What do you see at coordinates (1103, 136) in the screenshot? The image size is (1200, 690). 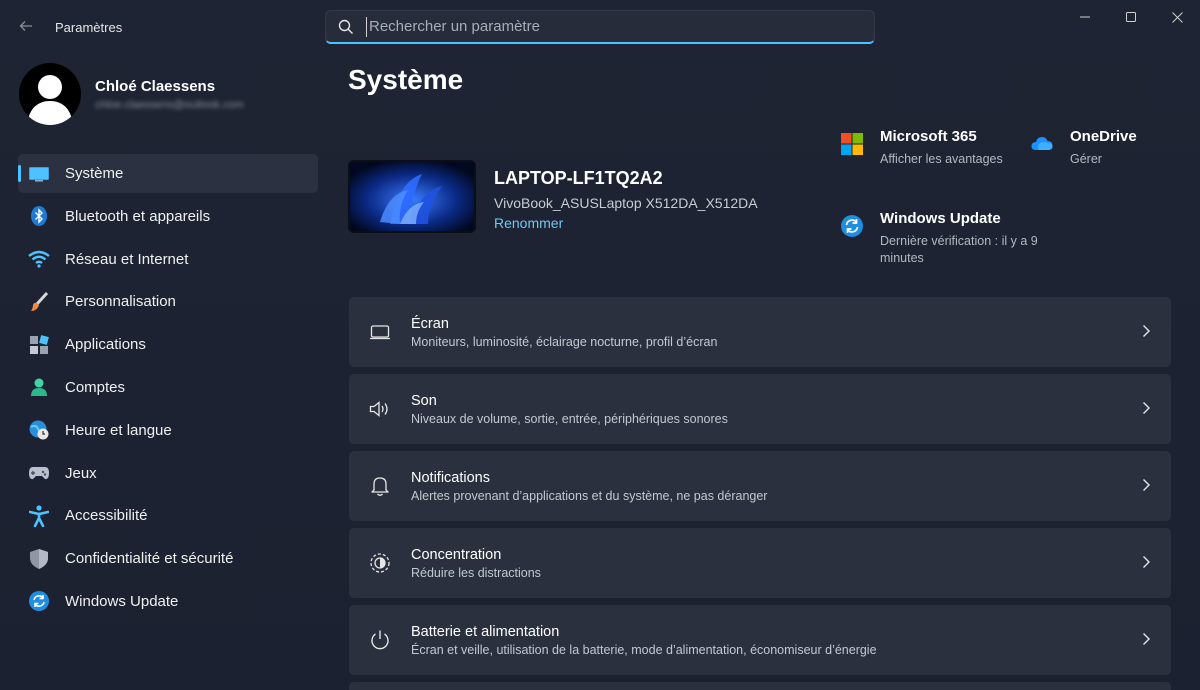 I see `quick-link-title: OneDrive` at bounding box center [1103, 136].